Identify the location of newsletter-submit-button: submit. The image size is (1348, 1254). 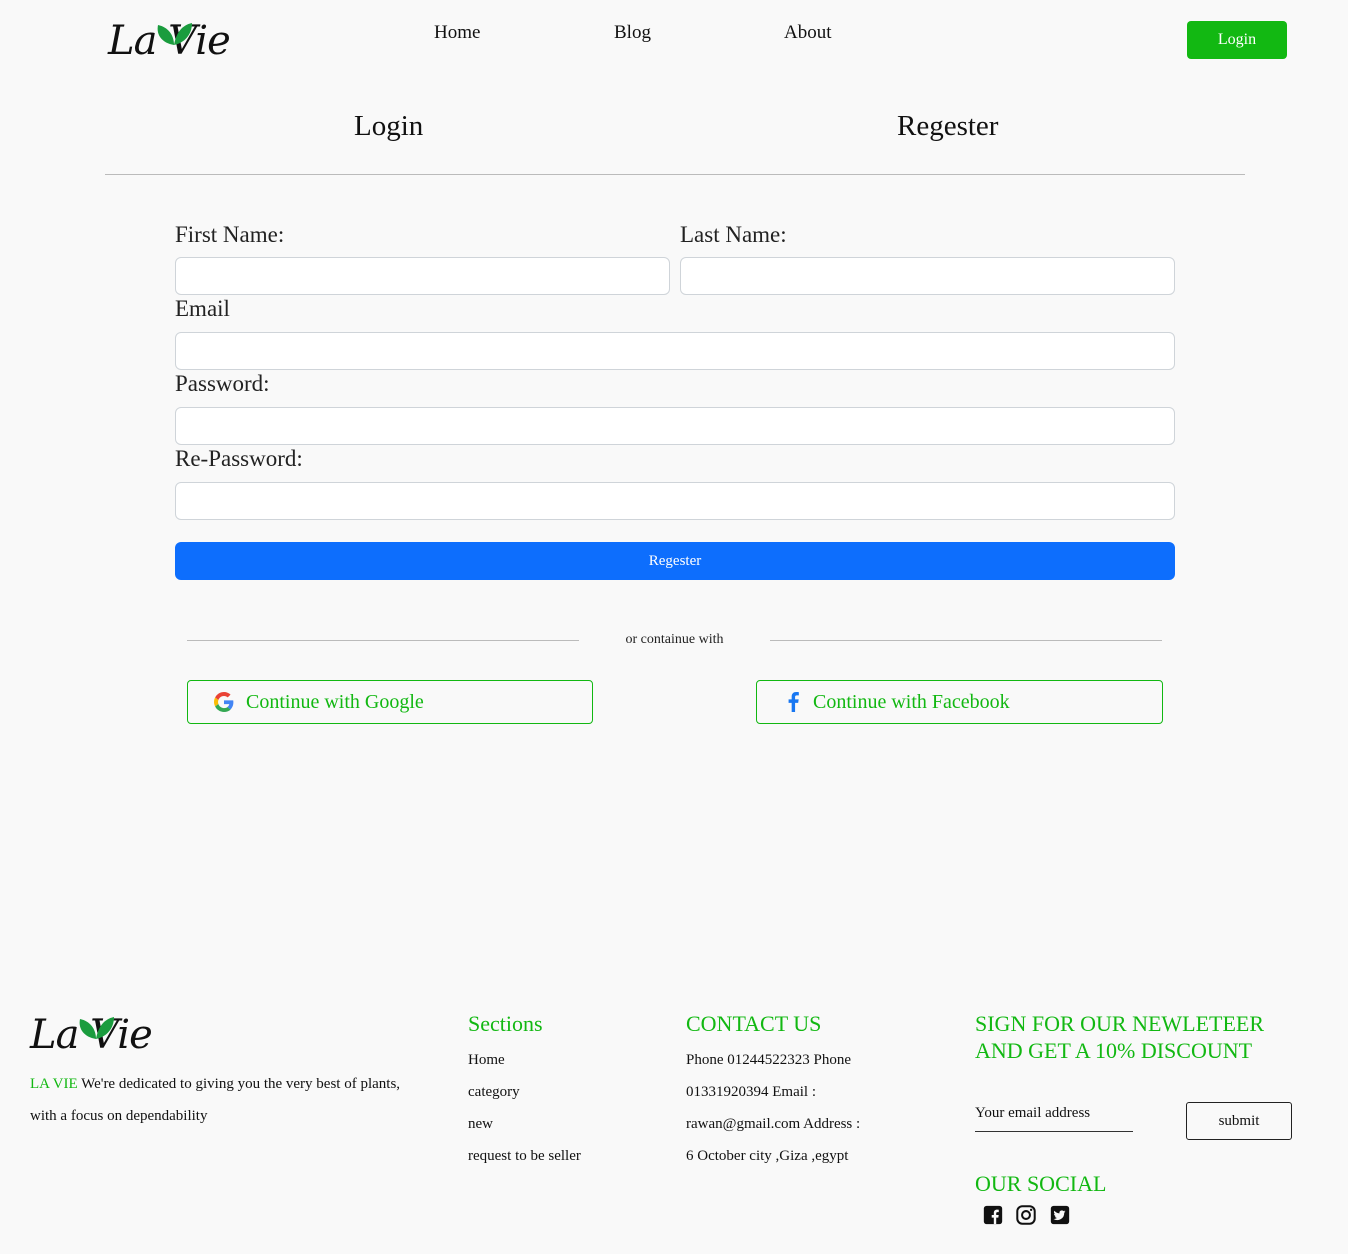
(1239, 1121).